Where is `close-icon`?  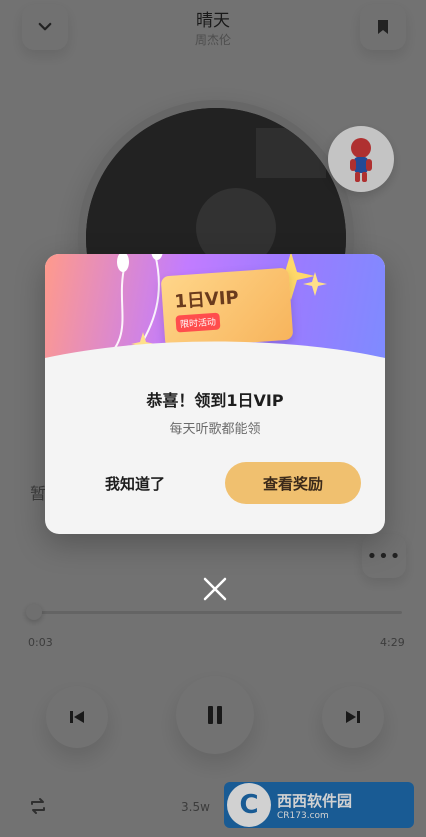 close-icon is located at coordinates (215, 589).